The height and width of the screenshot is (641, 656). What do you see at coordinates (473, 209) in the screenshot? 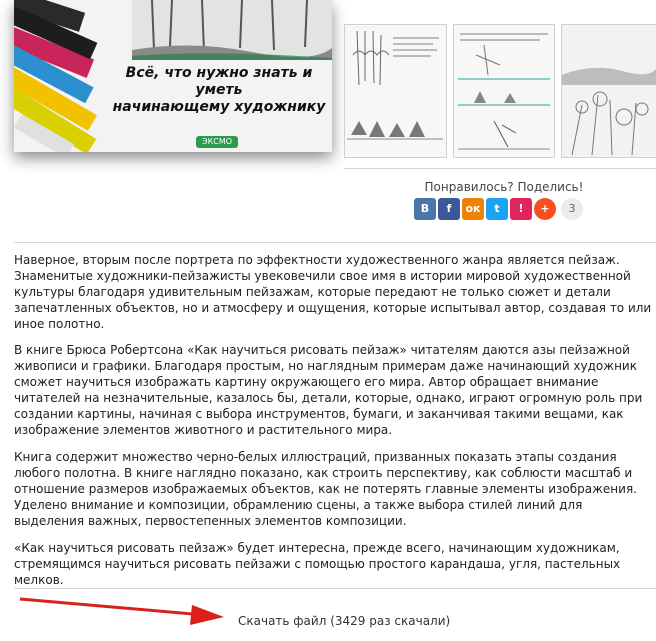
I see `odnoklassniki-share-button: ок` at bounding box center [473, 209].